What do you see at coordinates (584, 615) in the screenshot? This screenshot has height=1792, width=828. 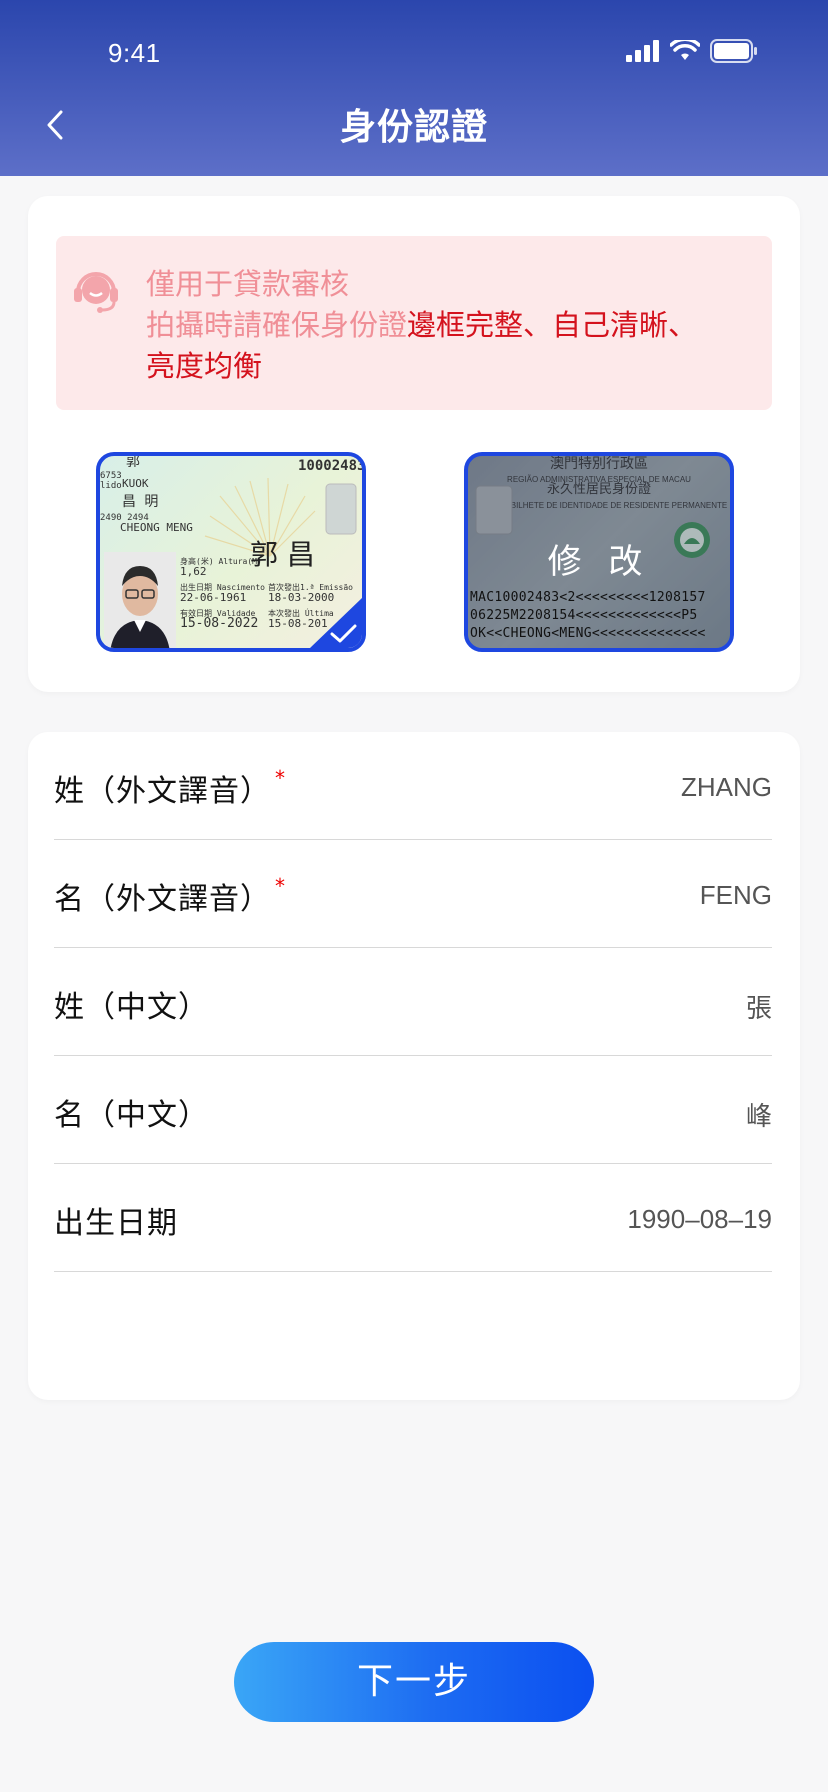 I see `mrz-line-2: 06225M2208154<<<<<<<<<<<<<P5` at bounding box center [584, 615].